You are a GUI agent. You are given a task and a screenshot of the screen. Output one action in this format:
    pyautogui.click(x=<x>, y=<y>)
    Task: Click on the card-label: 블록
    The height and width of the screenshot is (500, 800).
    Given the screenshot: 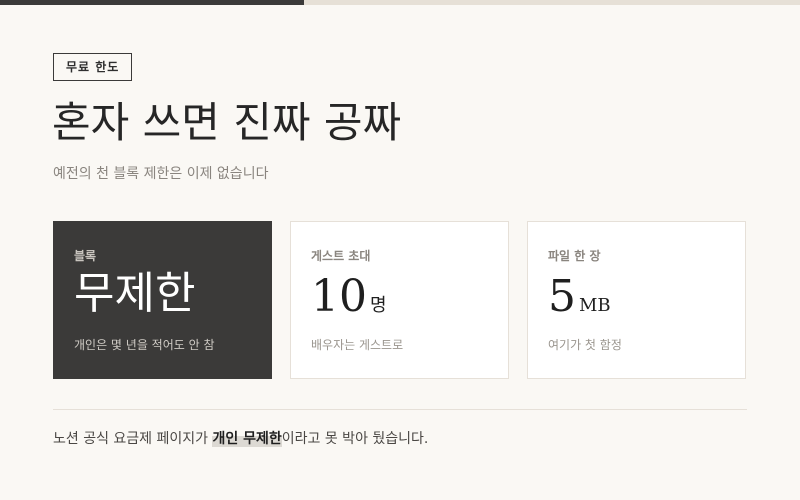 What is the action you would take?
    pyautogui.click(x=85, y=256)
    